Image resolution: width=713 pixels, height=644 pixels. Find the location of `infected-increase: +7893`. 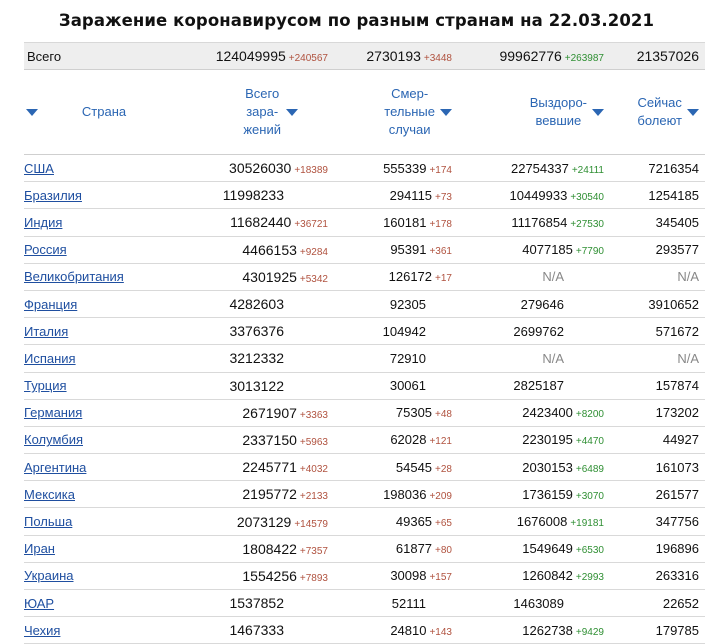

infected-increase: +7893 is located at coordinates (313, 578).